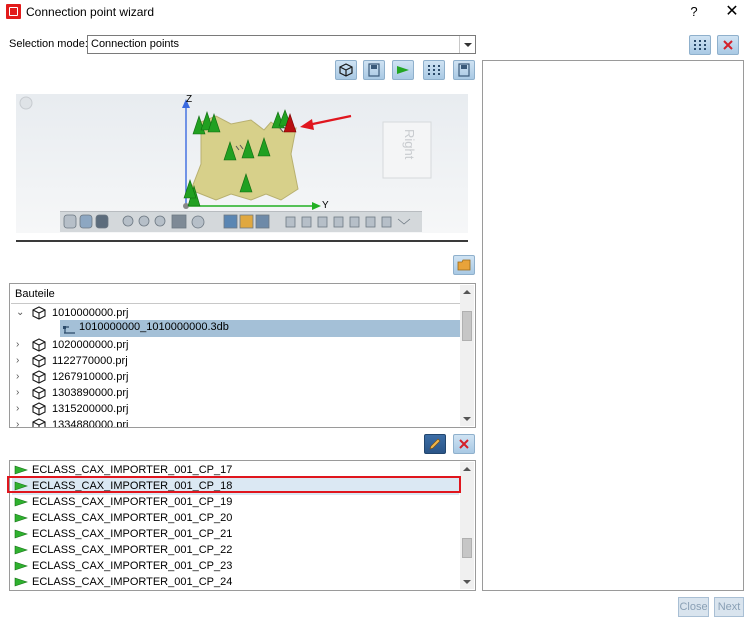  What do you see at coordinates (90, 345) in the screenshot?
I see `tree-item-label: 1020000000.prj` at bounding box center [90, 345].